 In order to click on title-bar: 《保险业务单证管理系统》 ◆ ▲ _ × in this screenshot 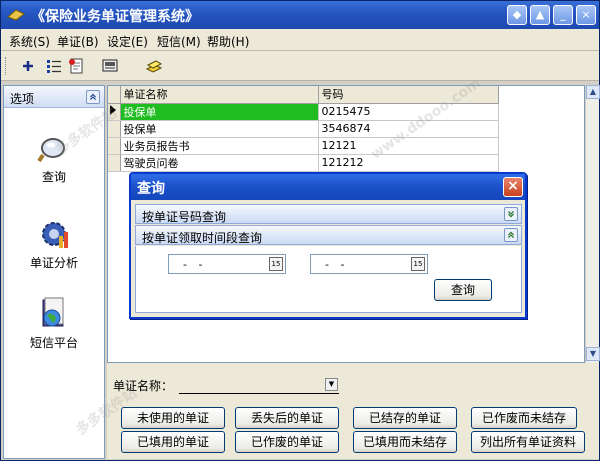, I will do `click(300, 15)`.